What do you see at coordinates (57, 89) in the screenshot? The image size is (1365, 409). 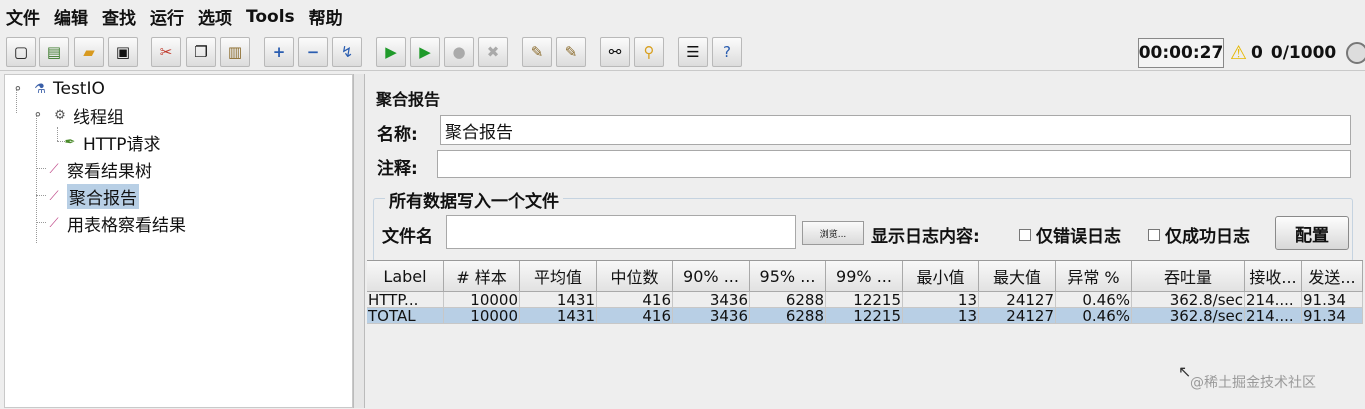 I see `tree-node-testplan: ⚬ ⚗ TestIO` at bounding box center [57, 89].